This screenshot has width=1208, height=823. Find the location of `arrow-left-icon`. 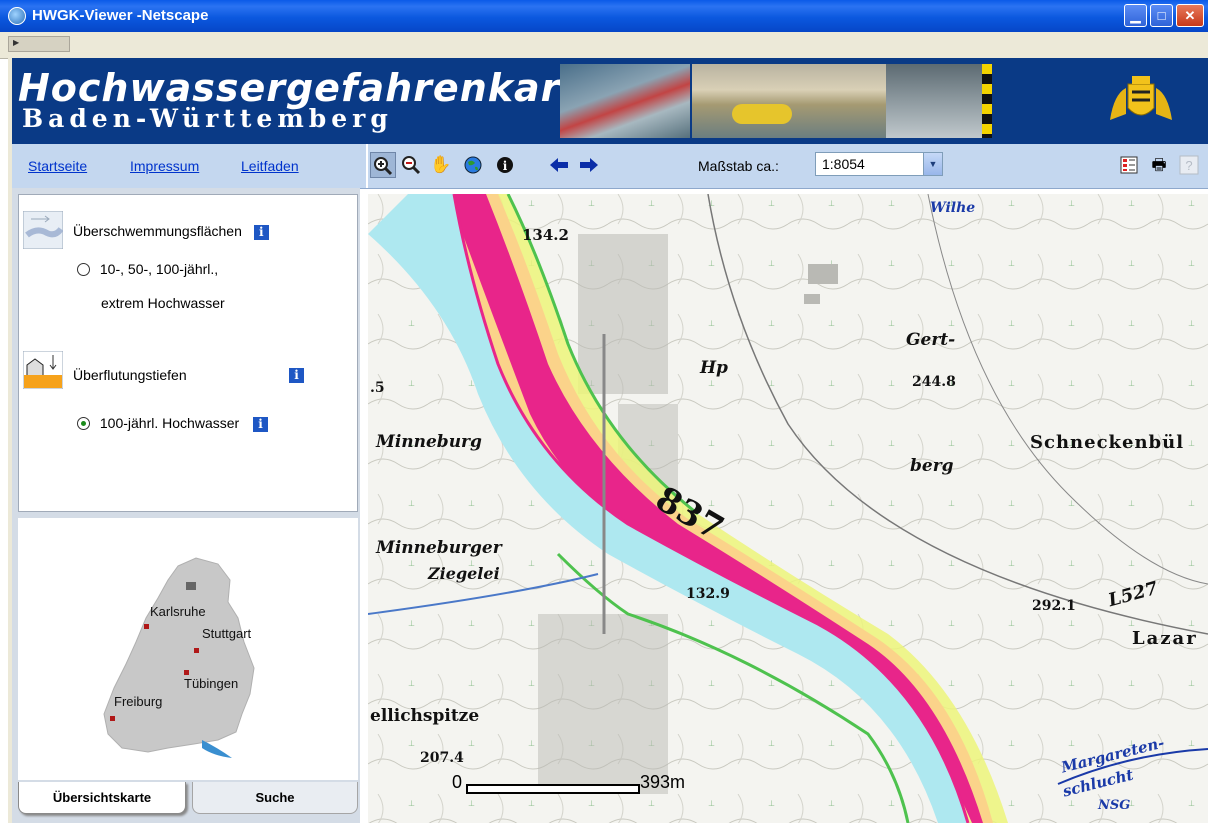

arrow-left-icon is located at coordinates (559, 165).